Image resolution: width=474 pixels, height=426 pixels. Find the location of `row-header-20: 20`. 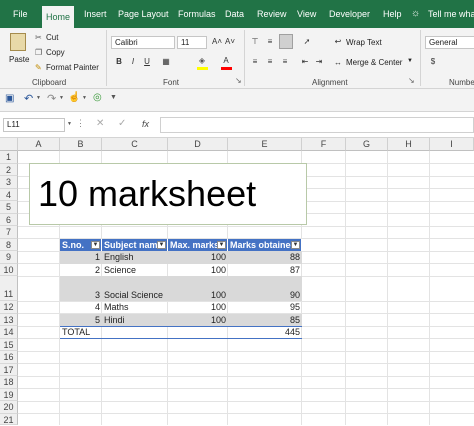

row-header-20: 20 is located at coordinates (9, 407).